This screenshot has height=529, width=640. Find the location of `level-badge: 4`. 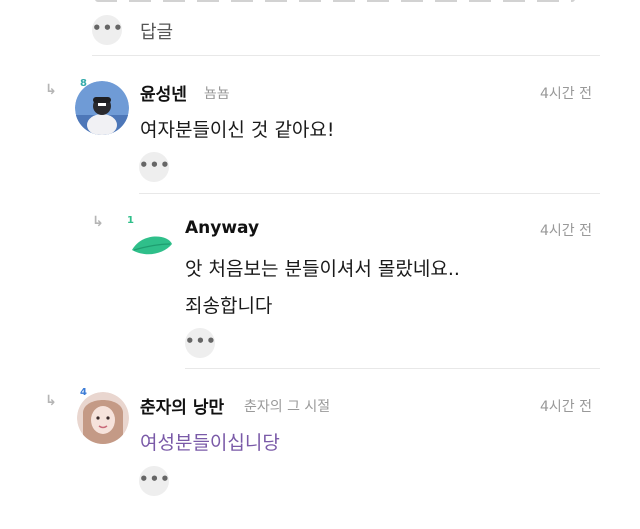

level-badge: 4 is located at coordinates (83, 392).